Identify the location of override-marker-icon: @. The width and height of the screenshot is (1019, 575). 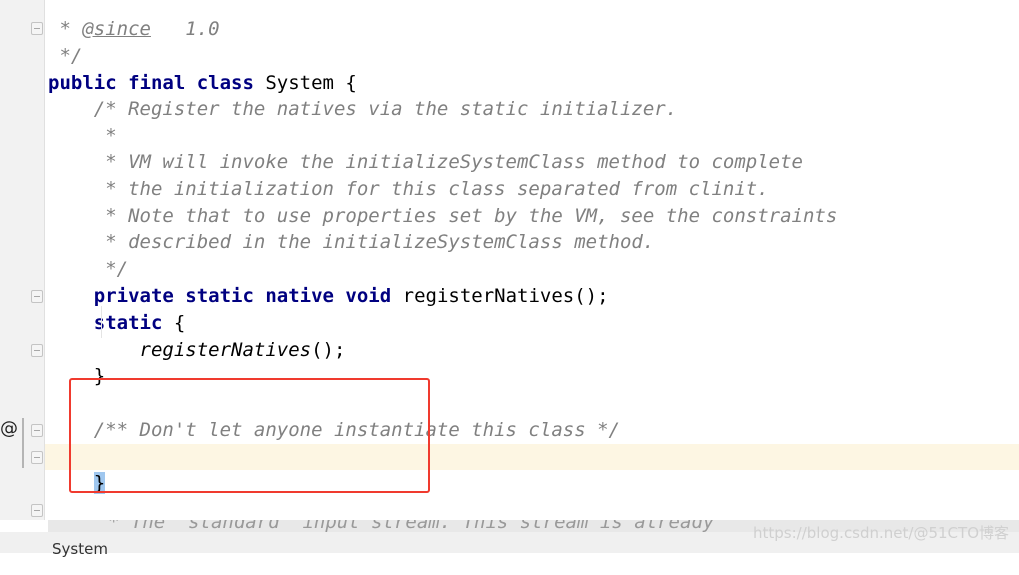
(9, 428).